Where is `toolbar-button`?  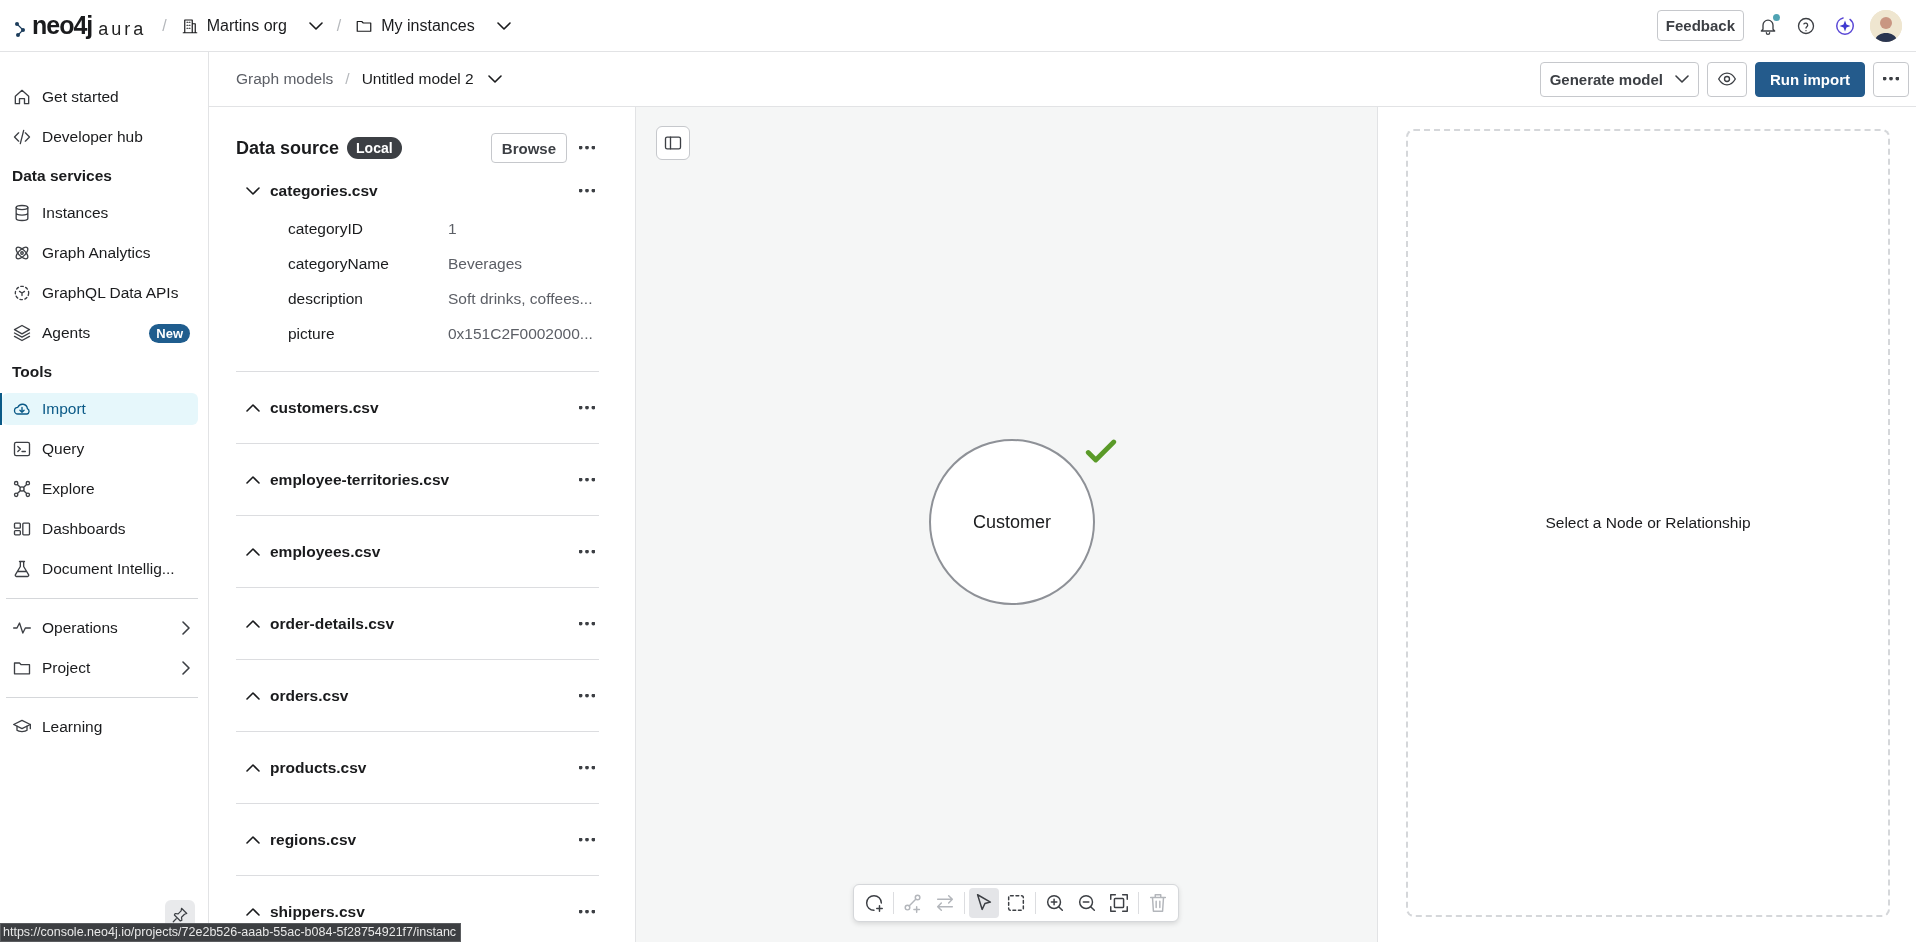
toolbar-button is located at coordinates (984, 903).